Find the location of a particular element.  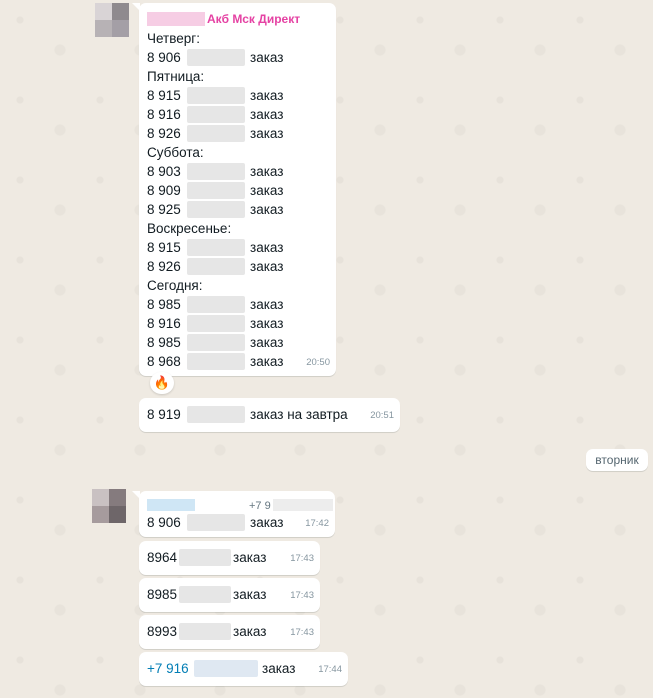

message-bubble: 8 919 заказ на завтра 20:51 is located at coordinates (269, 415).